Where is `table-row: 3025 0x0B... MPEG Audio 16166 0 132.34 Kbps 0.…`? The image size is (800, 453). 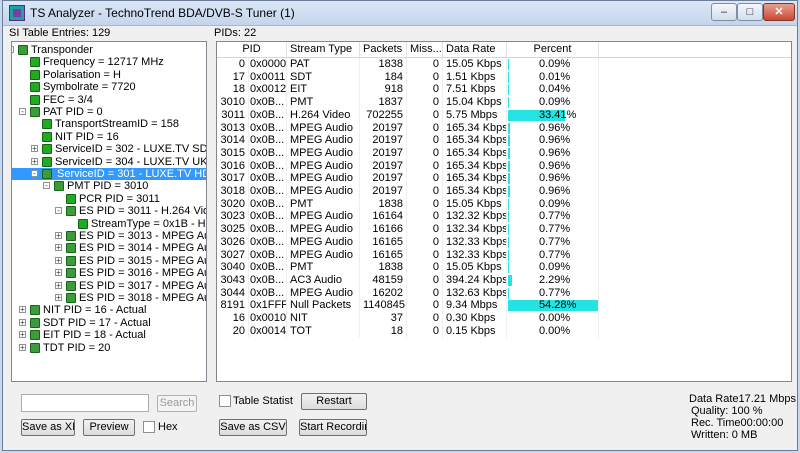 table-row: 3025 0x0B... MPEG Audio 16166 0 132.34 Kbps 0.… is located at coordinates (504, 230).